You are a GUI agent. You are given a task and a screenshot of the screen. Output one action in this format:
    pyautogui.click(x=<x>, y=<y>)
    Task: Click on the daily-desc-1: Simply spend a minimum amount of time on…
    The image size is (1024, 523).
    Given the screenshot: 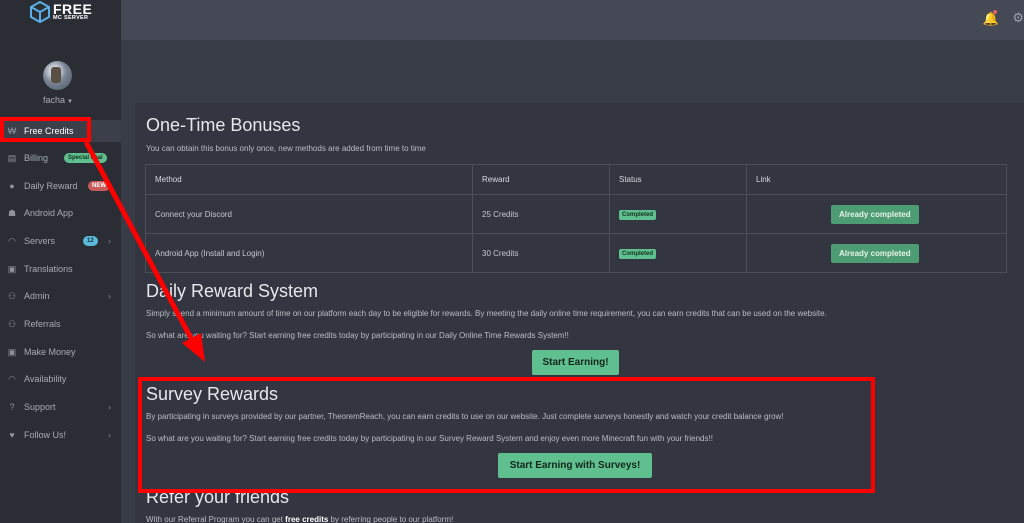 What is the action you would take?
    pyautogui.click(x=486, y=313)
    